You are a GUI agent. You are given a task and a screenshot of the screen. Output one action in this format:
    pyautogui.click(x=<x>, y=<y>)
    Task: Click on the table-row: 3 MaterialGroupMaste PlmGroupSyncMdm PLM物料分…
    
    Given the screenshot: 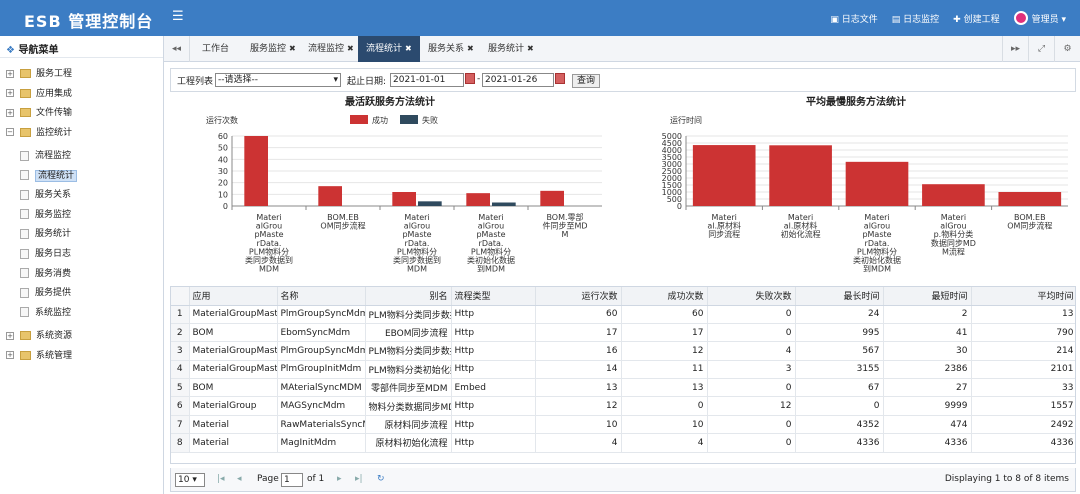 What is the action you would take?
    pyautogui.click(x=623, y=351)
    